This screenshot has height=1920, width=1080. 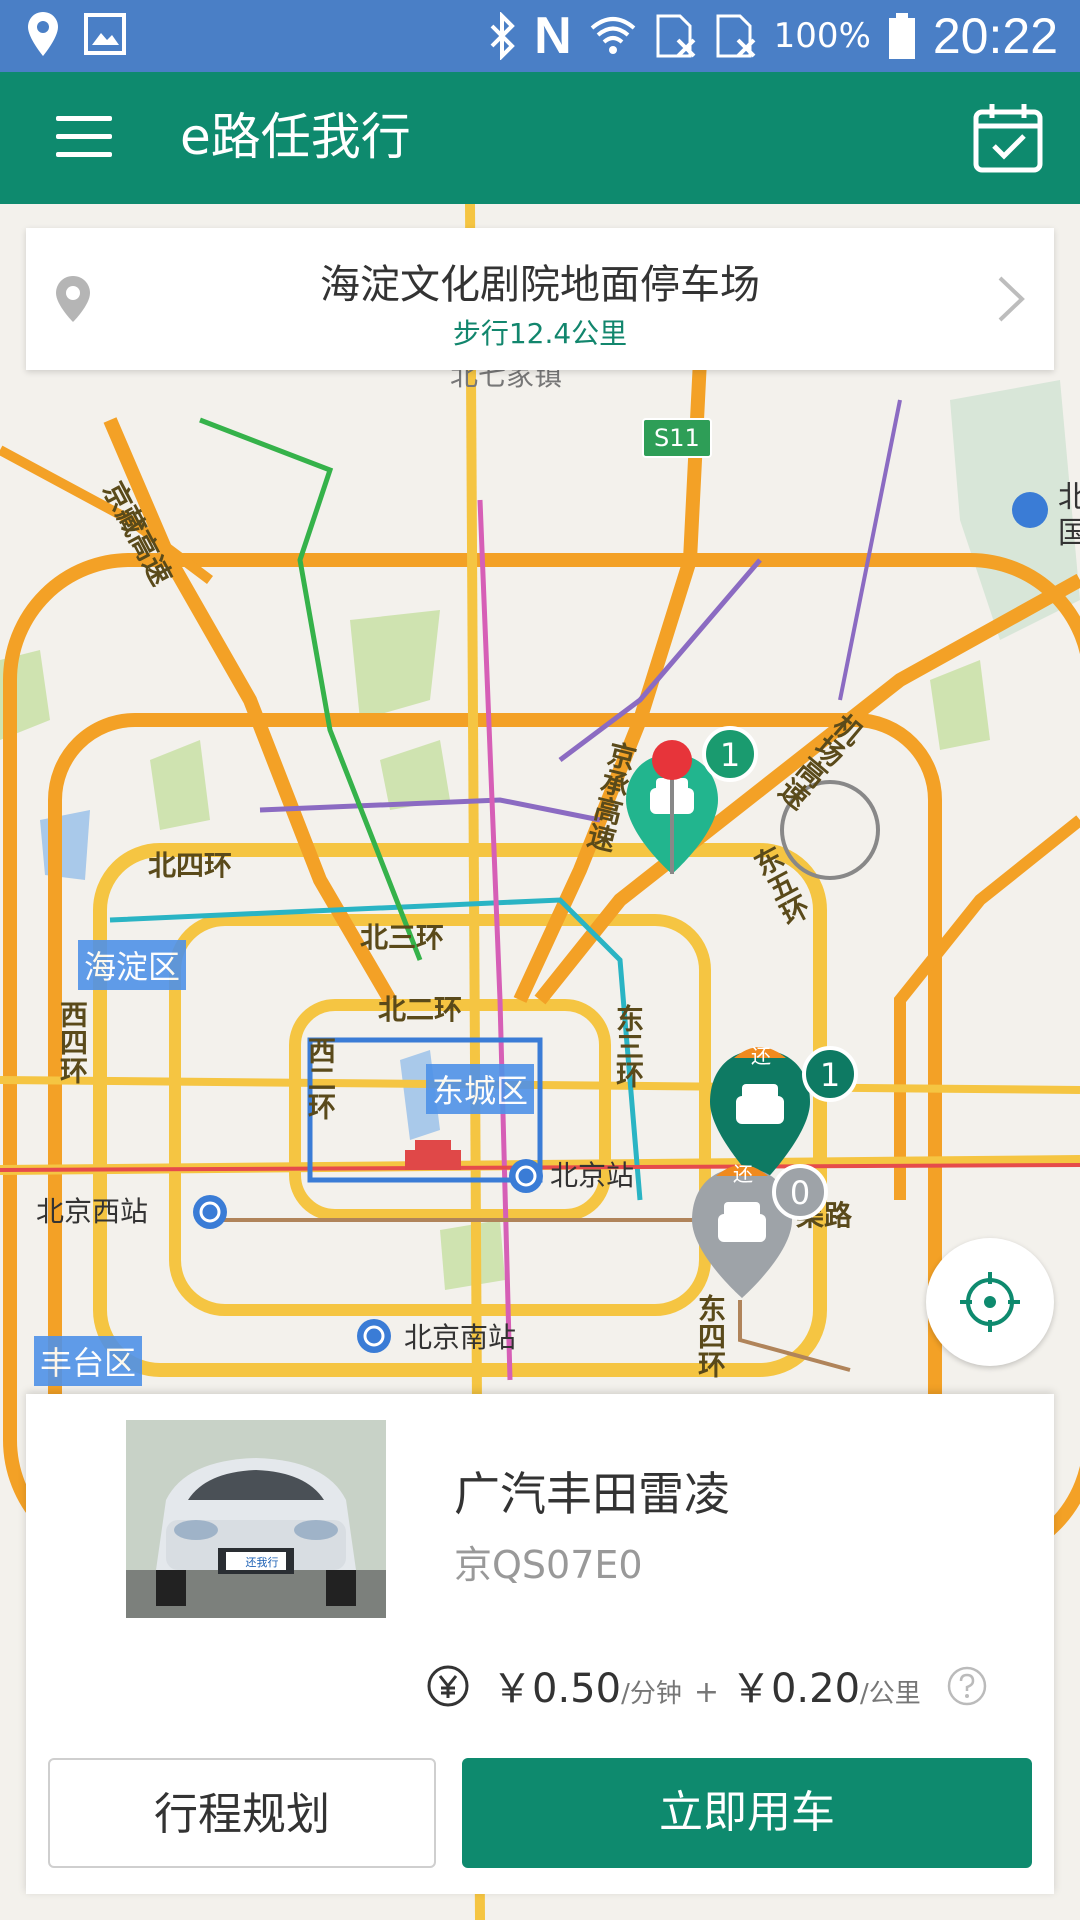 I want to click on crosshair-icon, so click(x=990, y=1302).